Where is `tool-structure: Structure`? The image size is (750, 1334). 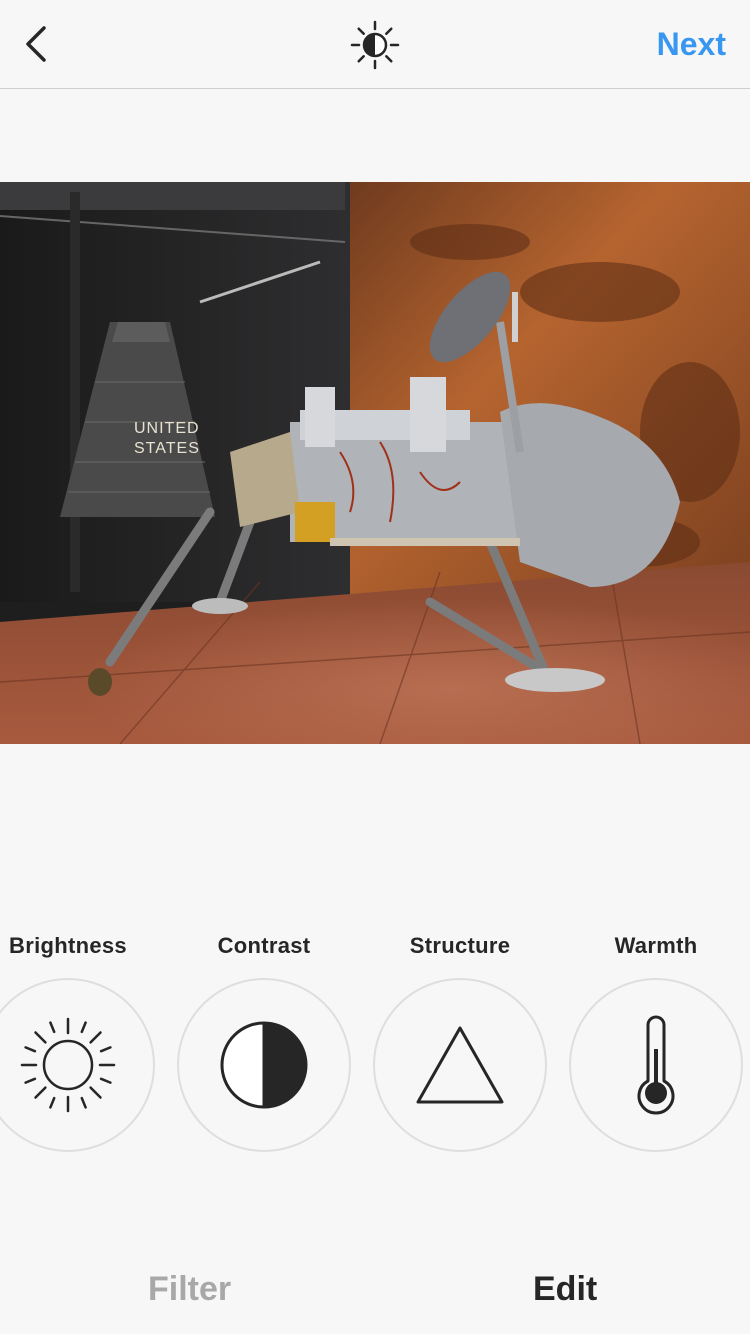 tool-structure: Structure is located at coordinates (460, 1040).